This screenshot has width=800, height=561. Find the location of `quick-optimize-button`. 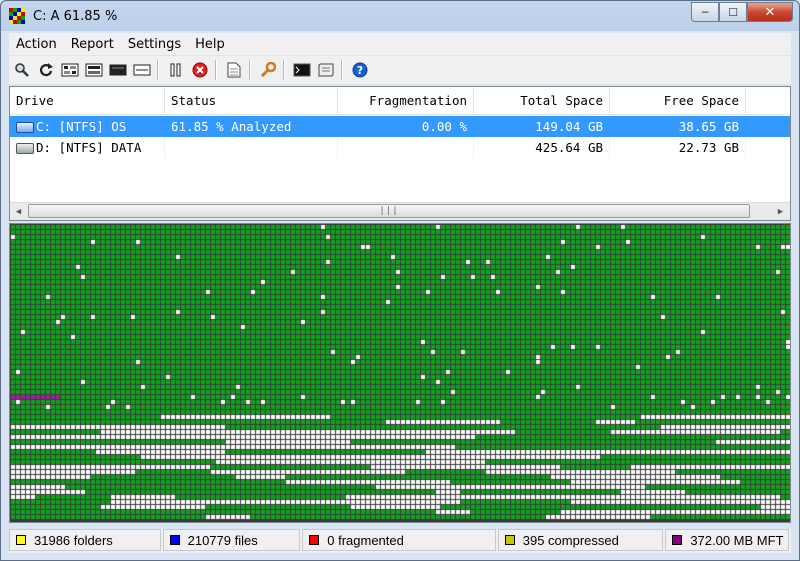

quick-optimize-button is located at coordinates (70, 70).